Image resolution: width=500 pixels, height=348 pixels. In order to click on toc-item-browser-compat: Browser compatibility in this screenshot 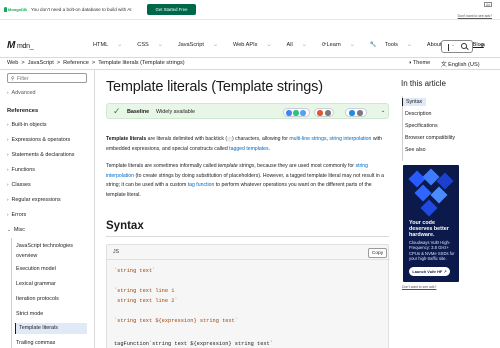, I will do `click(430, 138)`.